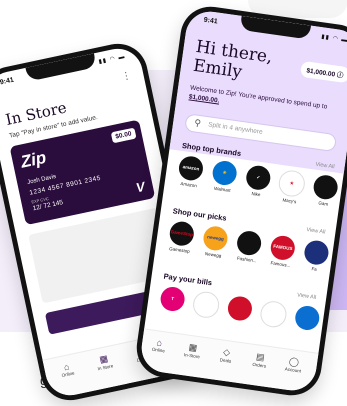 Image resolution: width=347 pixels, height=406 pixels. Describe the element at coordinates (197, 123) in the screenshot. I see `search-icon: ⚲` at that location.